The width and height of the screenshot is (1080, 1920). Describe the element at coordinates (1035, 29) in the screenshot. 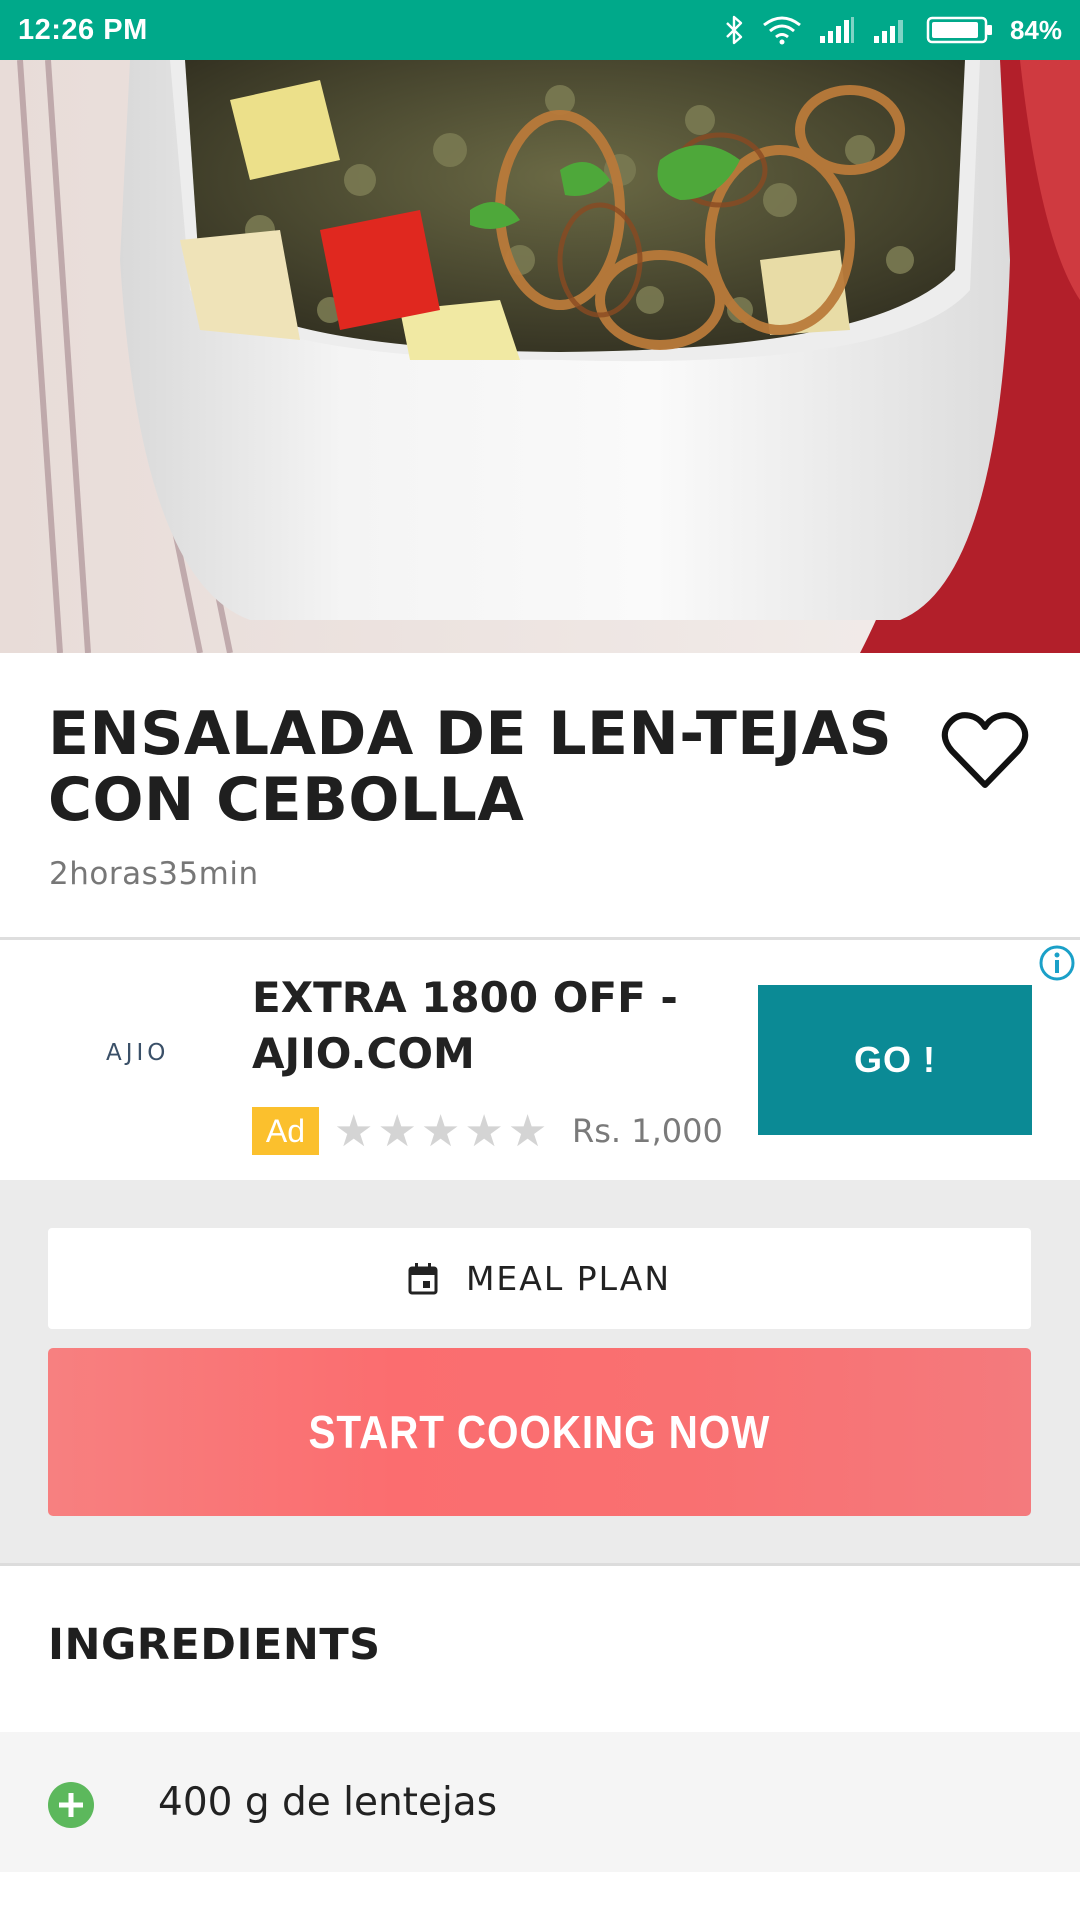

I see `battery-percent: 84%` at that location.